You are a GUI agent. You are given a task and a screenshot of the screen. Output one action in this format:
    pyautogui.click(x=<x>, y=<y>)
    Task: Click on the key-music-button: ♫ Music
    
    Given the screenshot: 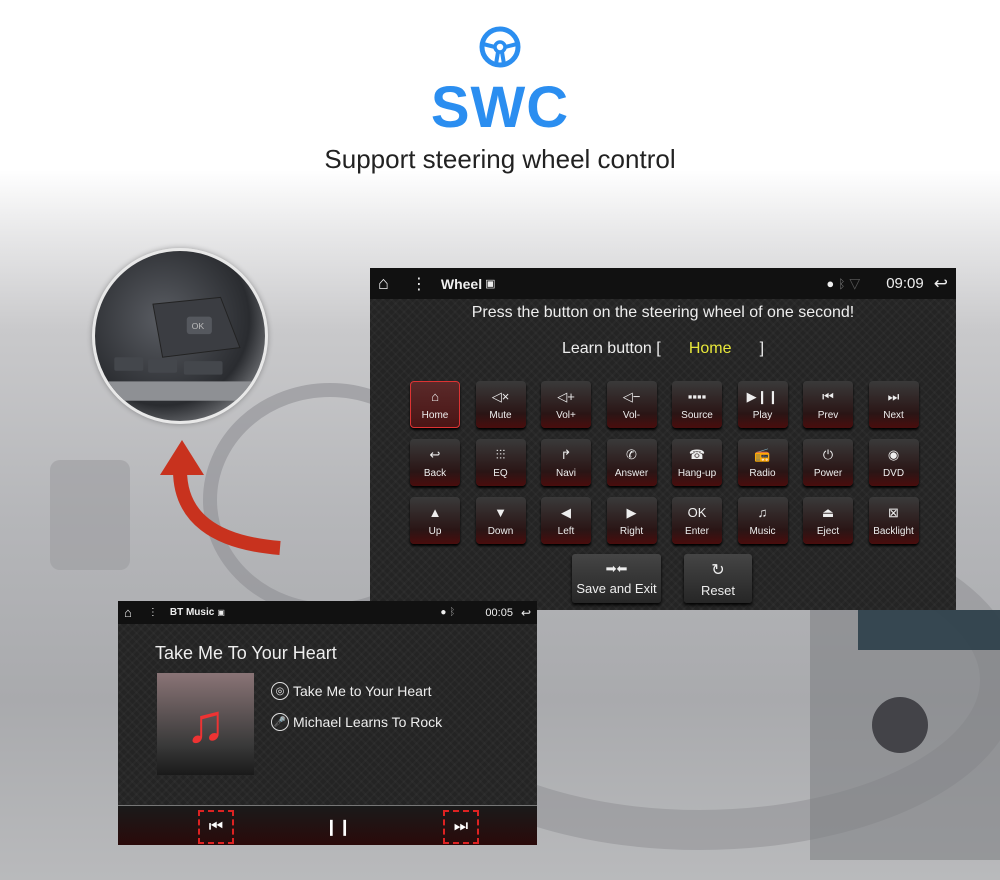 What is the action you would take?
    pyautogui.click(x=762, y=520)
    